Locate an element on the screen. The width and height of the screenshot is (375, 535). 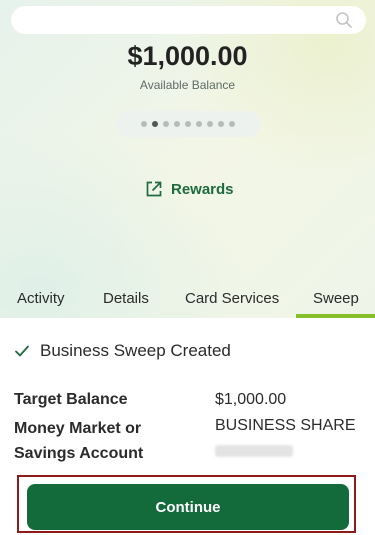
target-balance-value: $1,000.00 is located at coordinates (251, 399).